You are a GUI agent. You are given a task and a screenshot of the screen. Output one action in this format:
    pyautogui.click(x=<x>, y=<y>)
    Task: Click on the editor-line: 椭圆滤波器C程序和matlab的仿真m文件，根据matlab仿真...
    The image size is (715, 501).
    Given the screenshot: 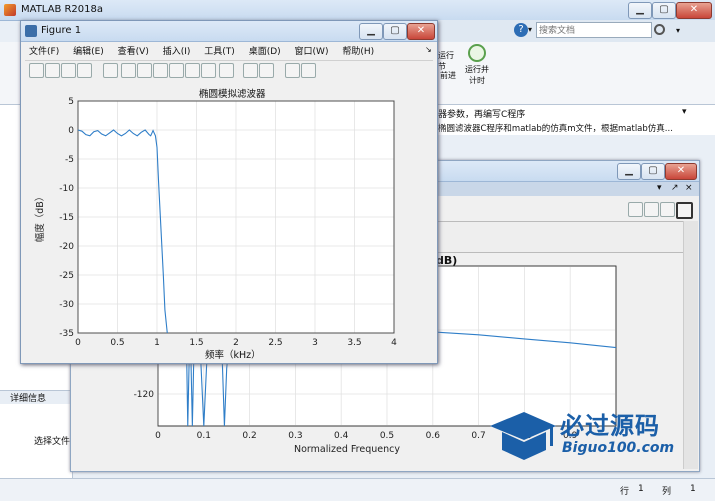 What is the action you would take?
    pyautogui.click(x=575, y=128)
    